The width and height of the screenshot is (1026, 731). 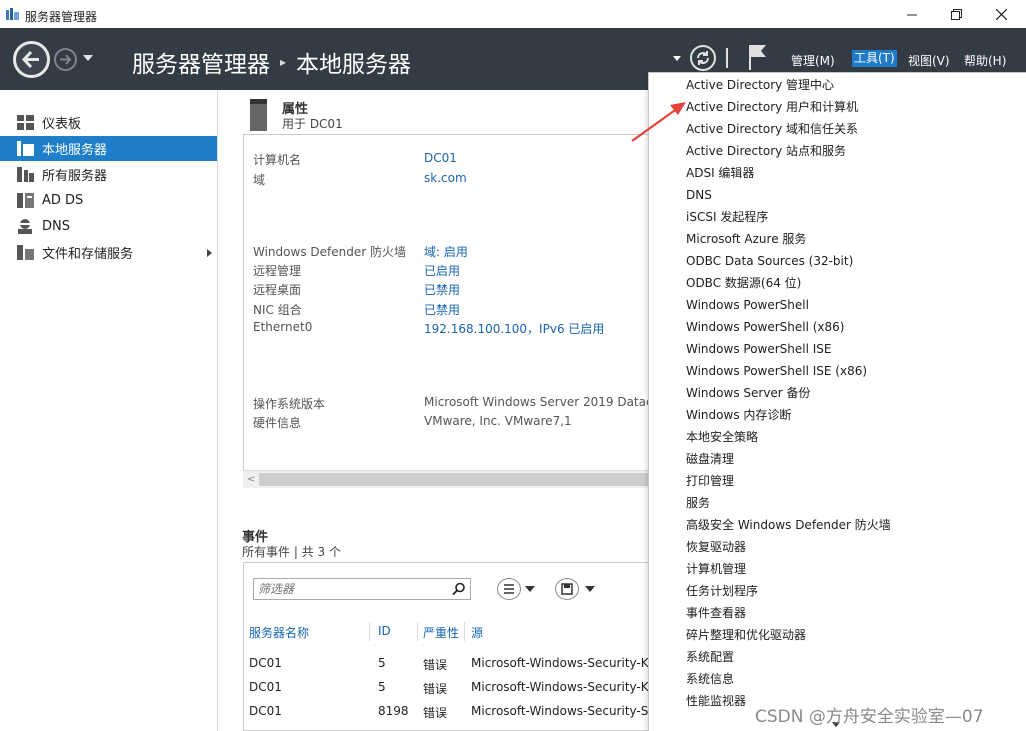 What do you see at coordinates (710, 459) in the screenshot?
I see `tools-menu-item: 磁盘清理` at bounding box center [710, 459].